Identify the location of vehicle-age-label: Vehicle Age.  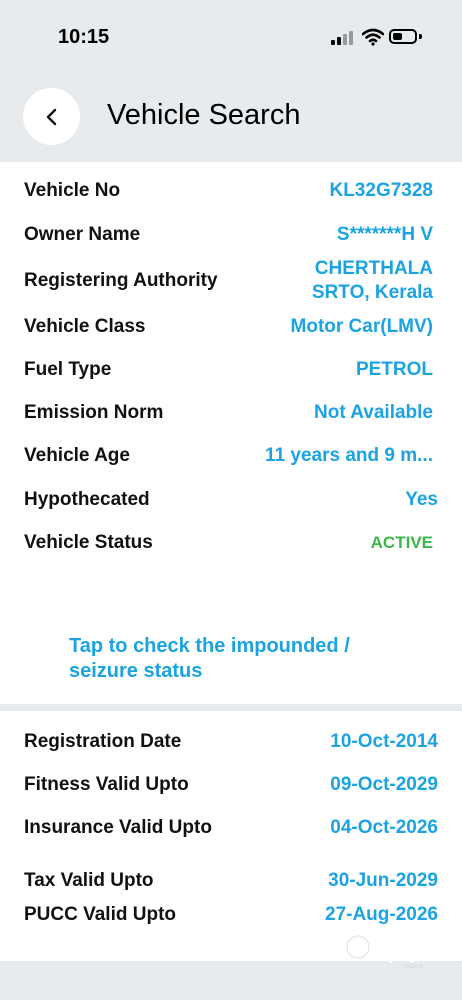
(77, 455).